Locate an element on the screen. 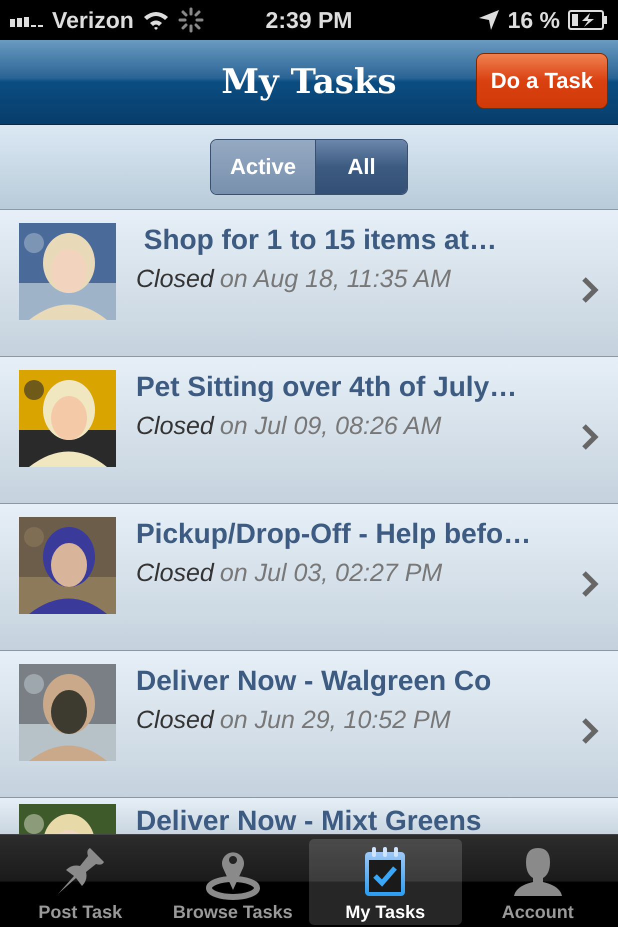 This screenshot has height=927, width=618. task-row: Deliver Now - Mixt Greens is located at coordinates (309, 816).